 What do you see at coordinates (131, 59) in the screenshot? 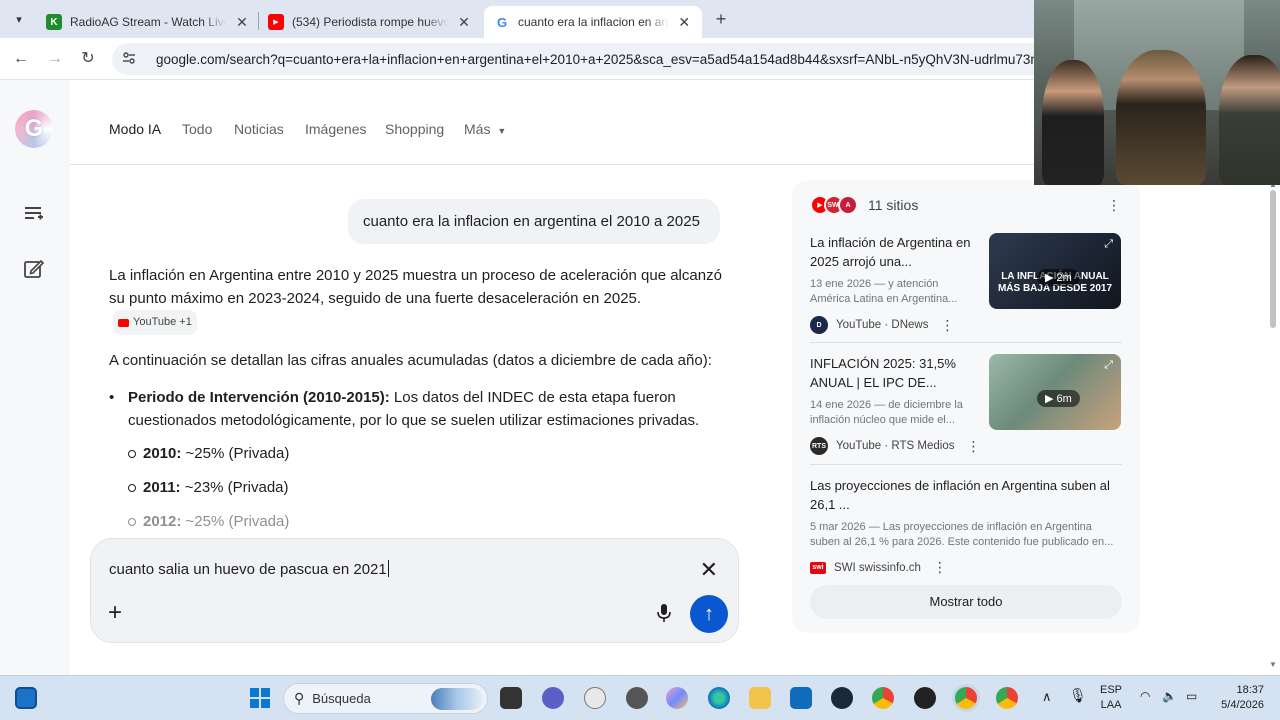
I see `site-info-icon` at bounding box center [131, 59].